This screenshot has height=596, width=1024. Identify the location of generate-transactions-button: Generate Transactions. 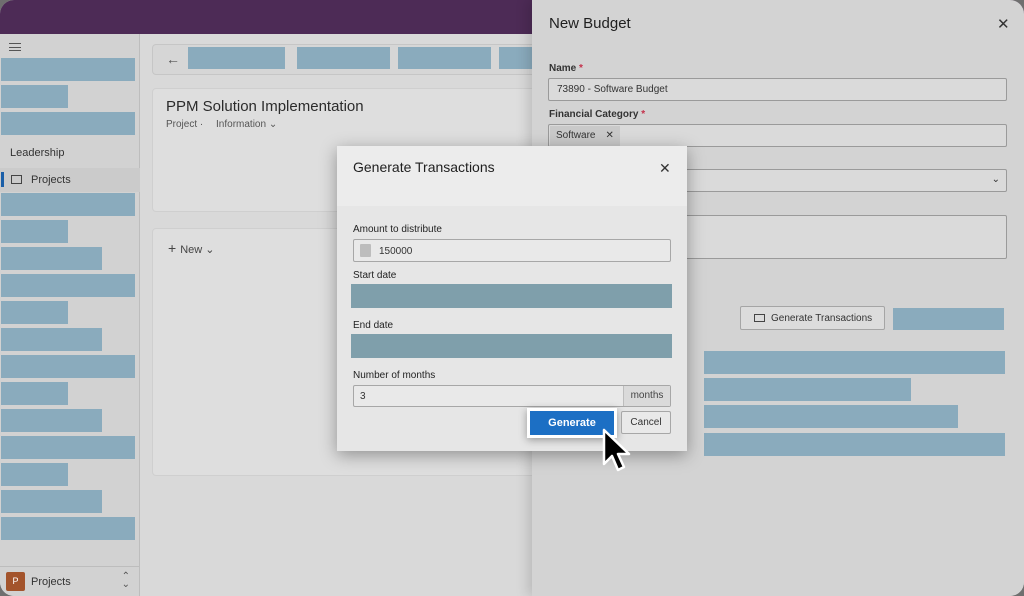
(812, 318).